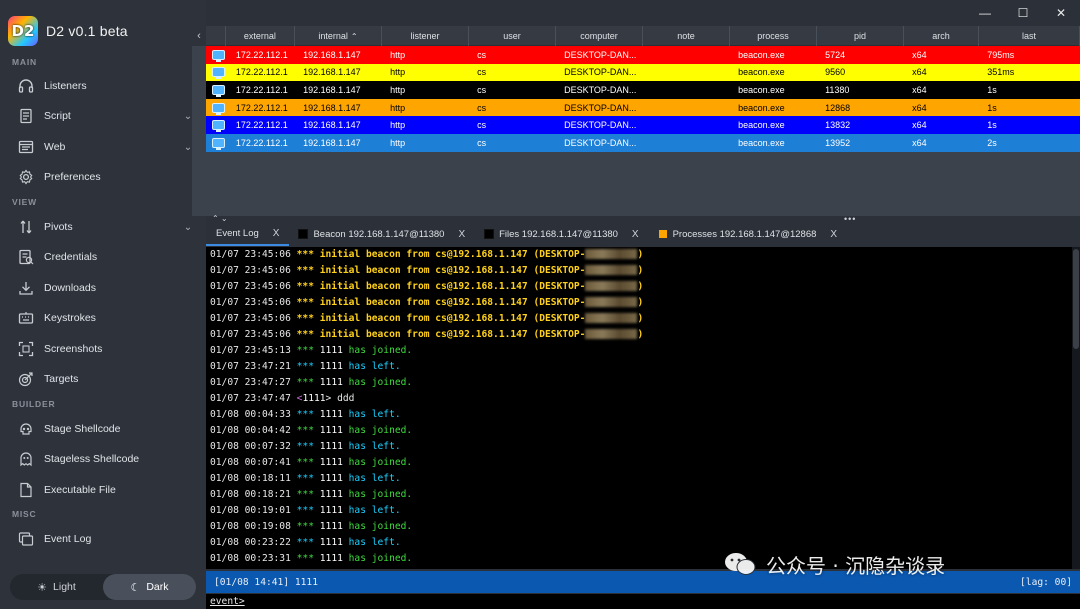 This screenshot has height=609, width=1080. What do you see at coordinates (106, 379) in the screenshot?
I see `sidebar-item-targets: Targets` at bounding box center [106, 379].